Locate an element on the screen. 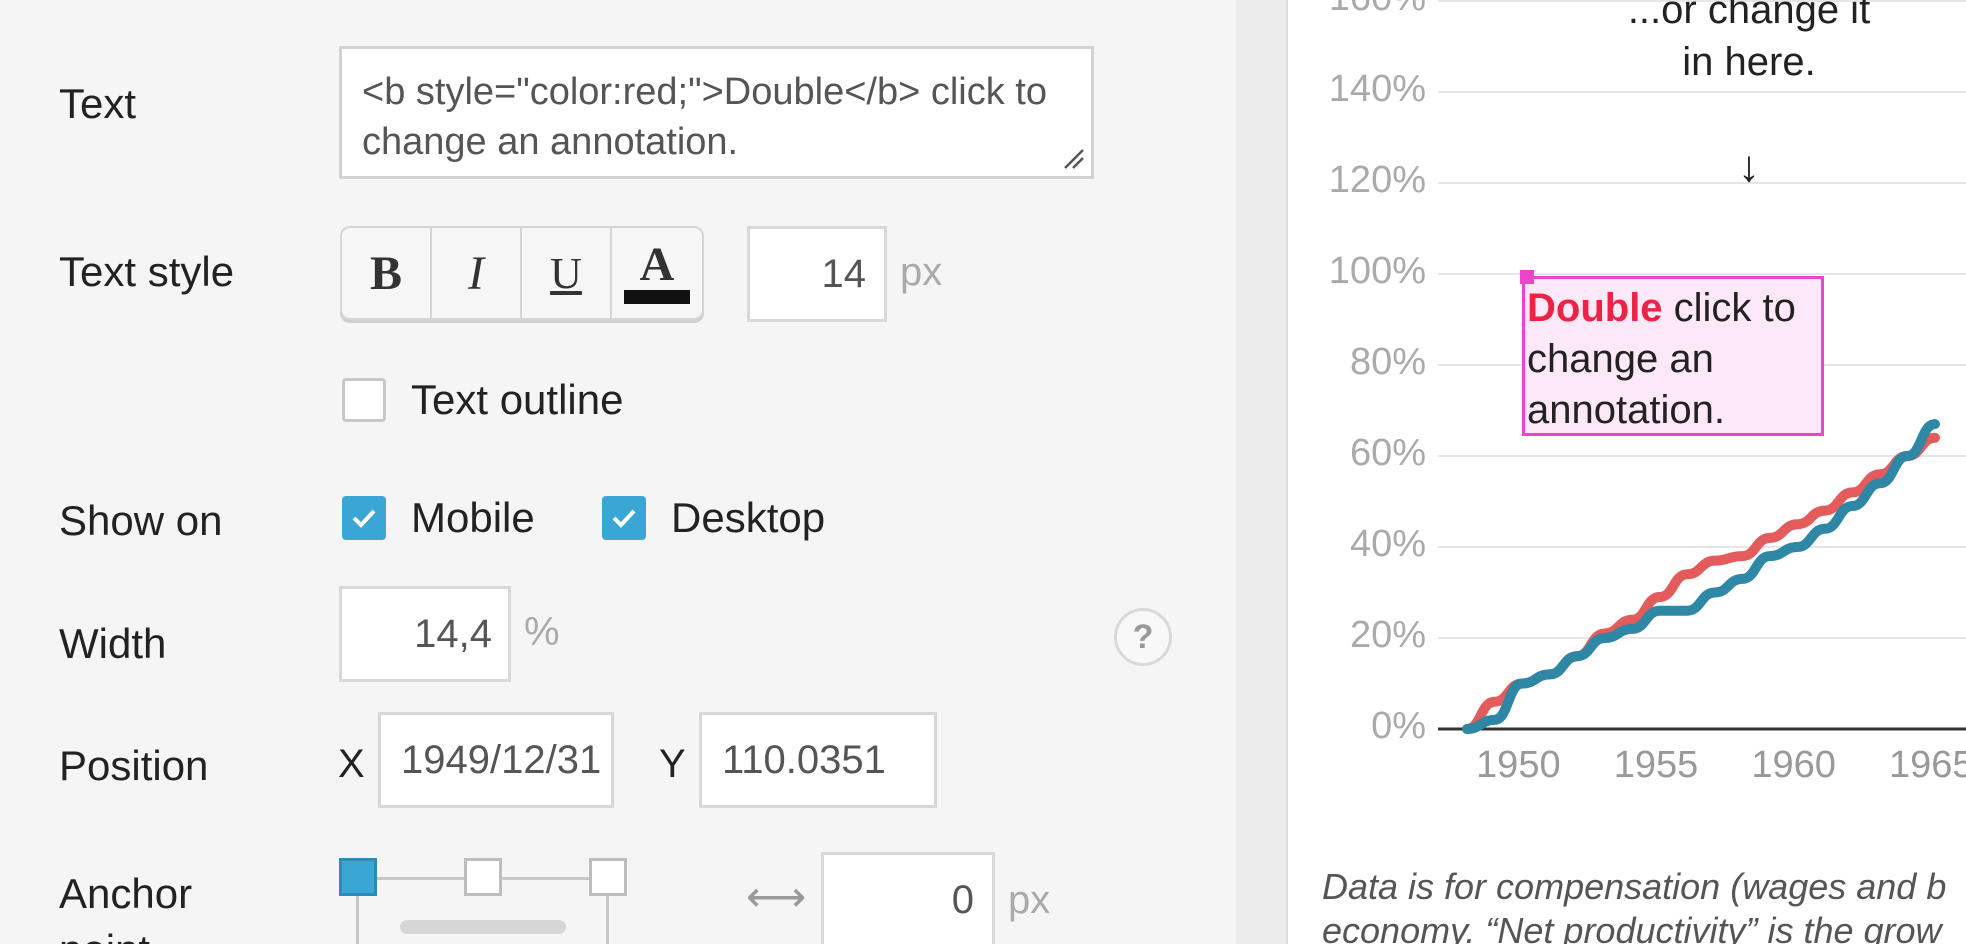  anchor-top-left is located at coordinates (358, 877).